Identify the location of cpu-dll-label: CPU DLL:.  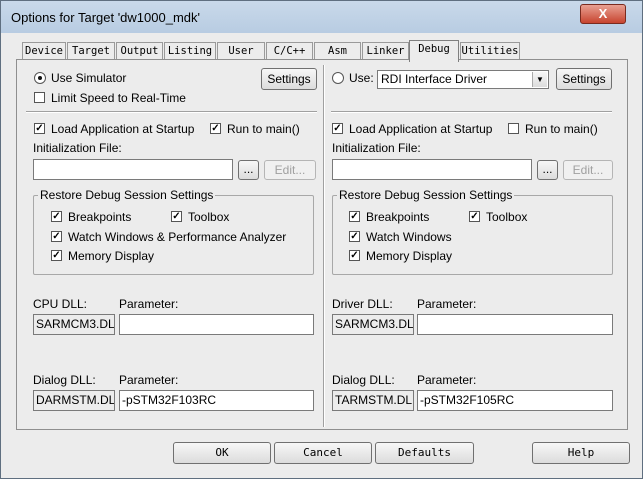
(60, 304).